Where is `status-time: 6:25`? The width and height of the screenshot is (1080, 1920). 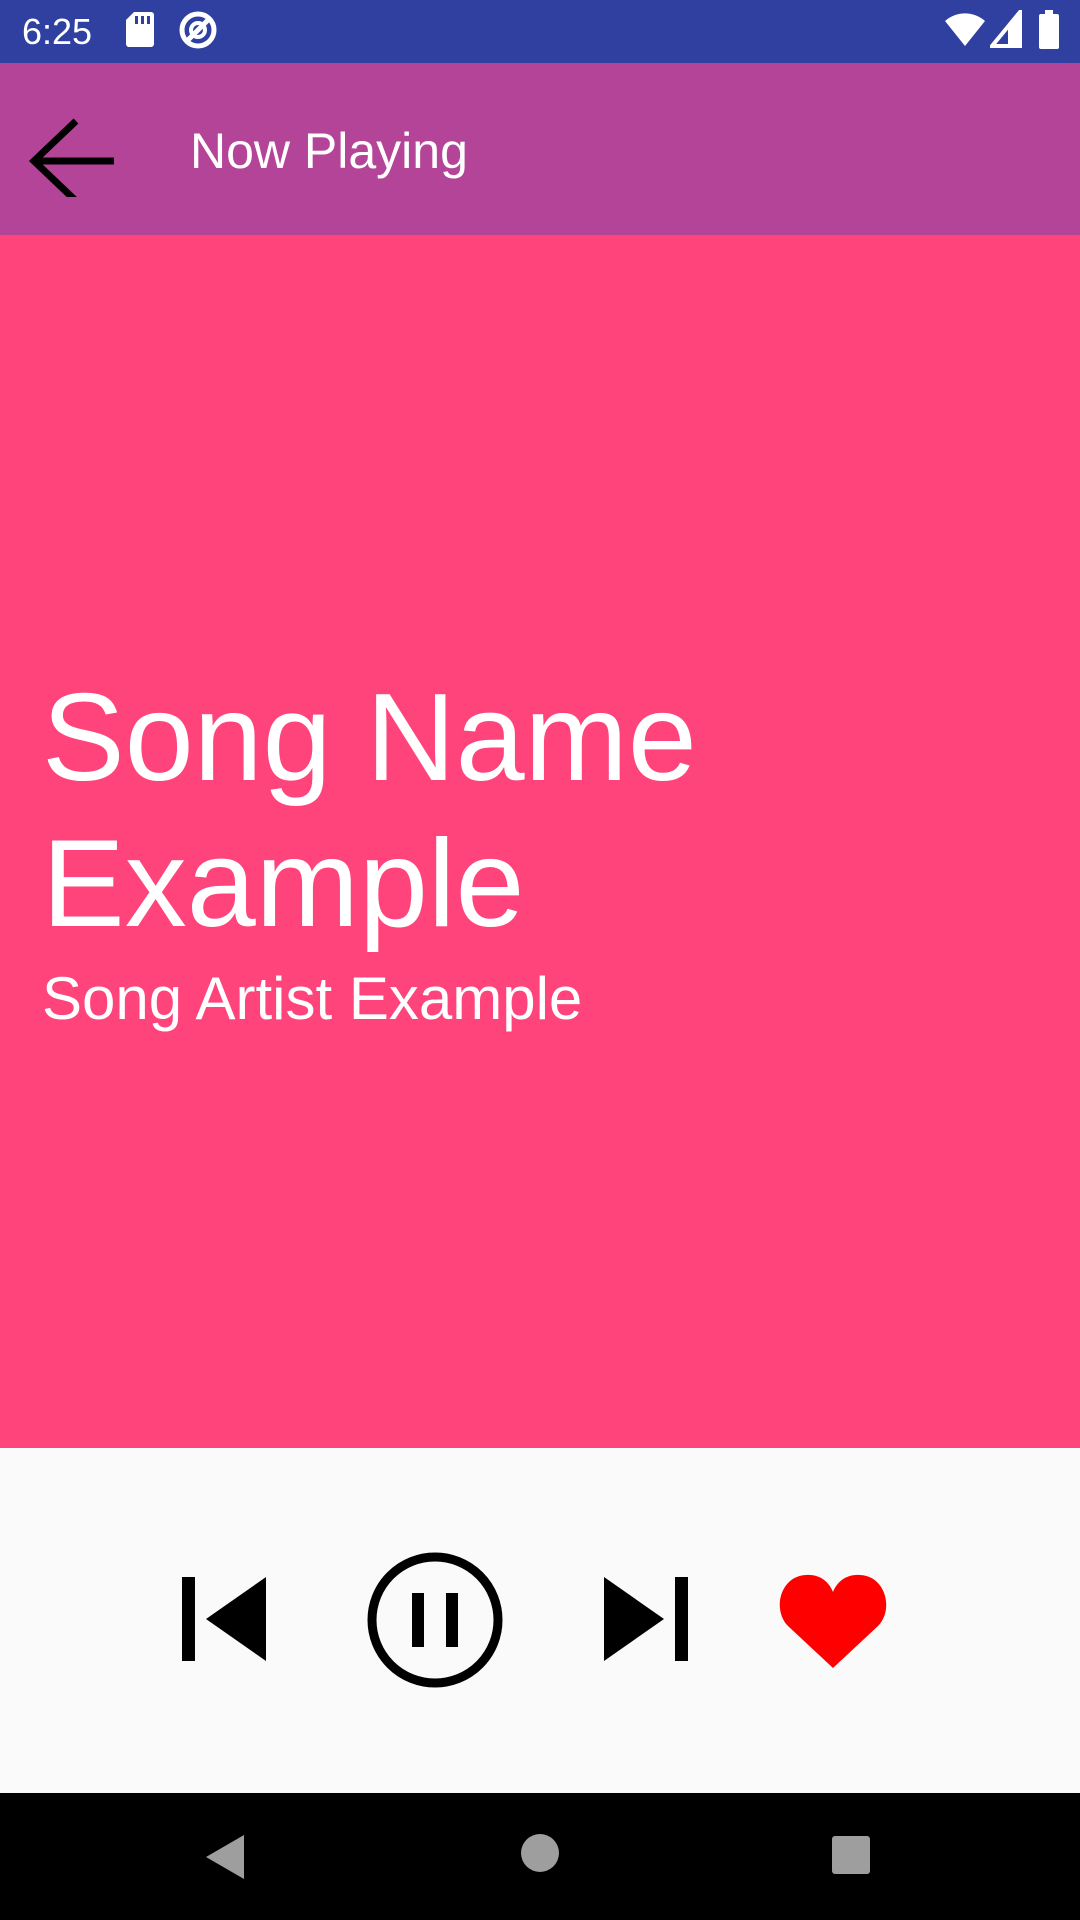 status-time: 6:25 is located at coordinates (57, 31).